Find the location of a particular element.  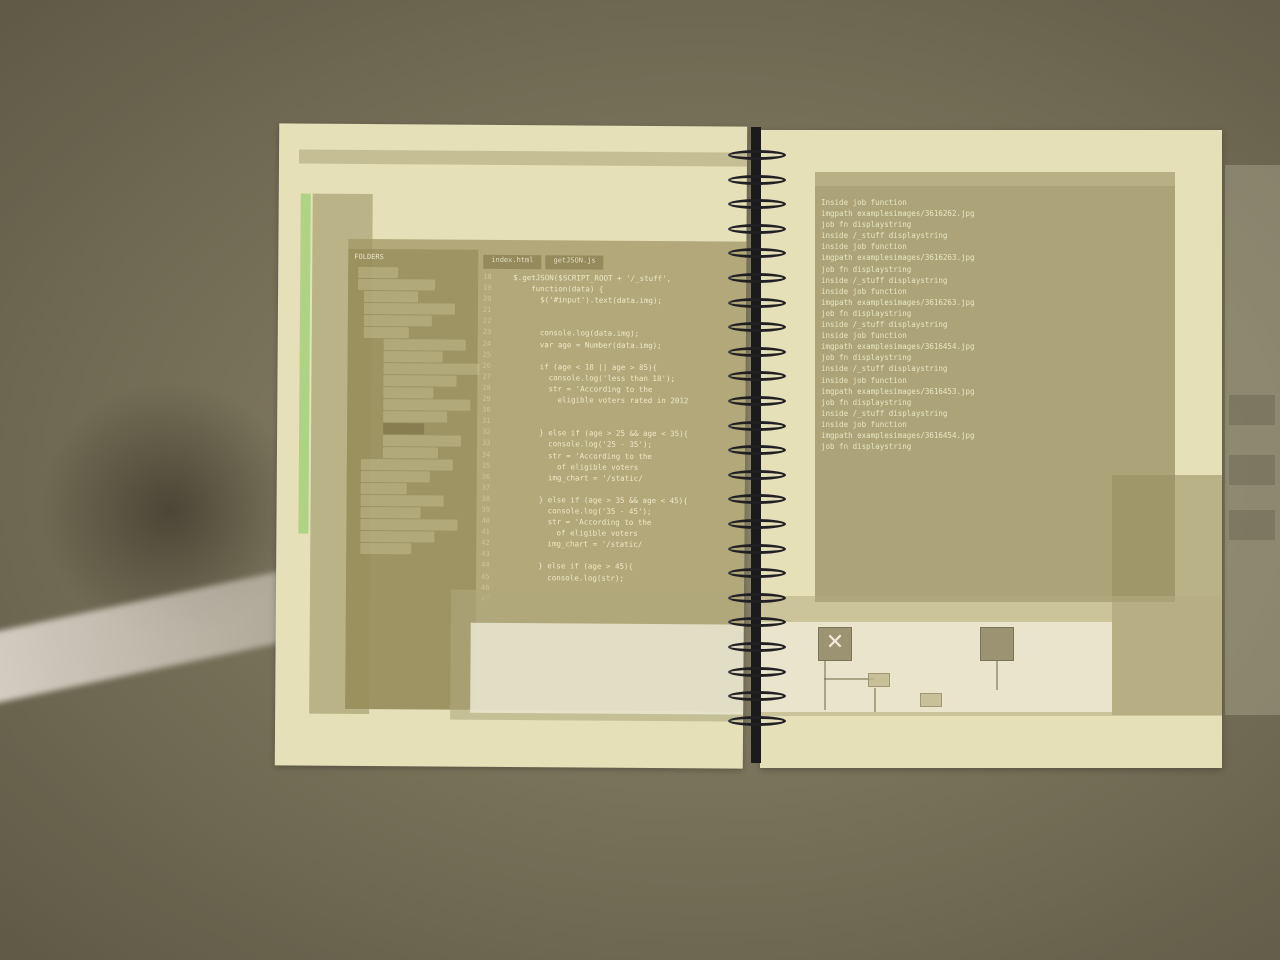

line-number: 33 is located at coordinates (486, 443).